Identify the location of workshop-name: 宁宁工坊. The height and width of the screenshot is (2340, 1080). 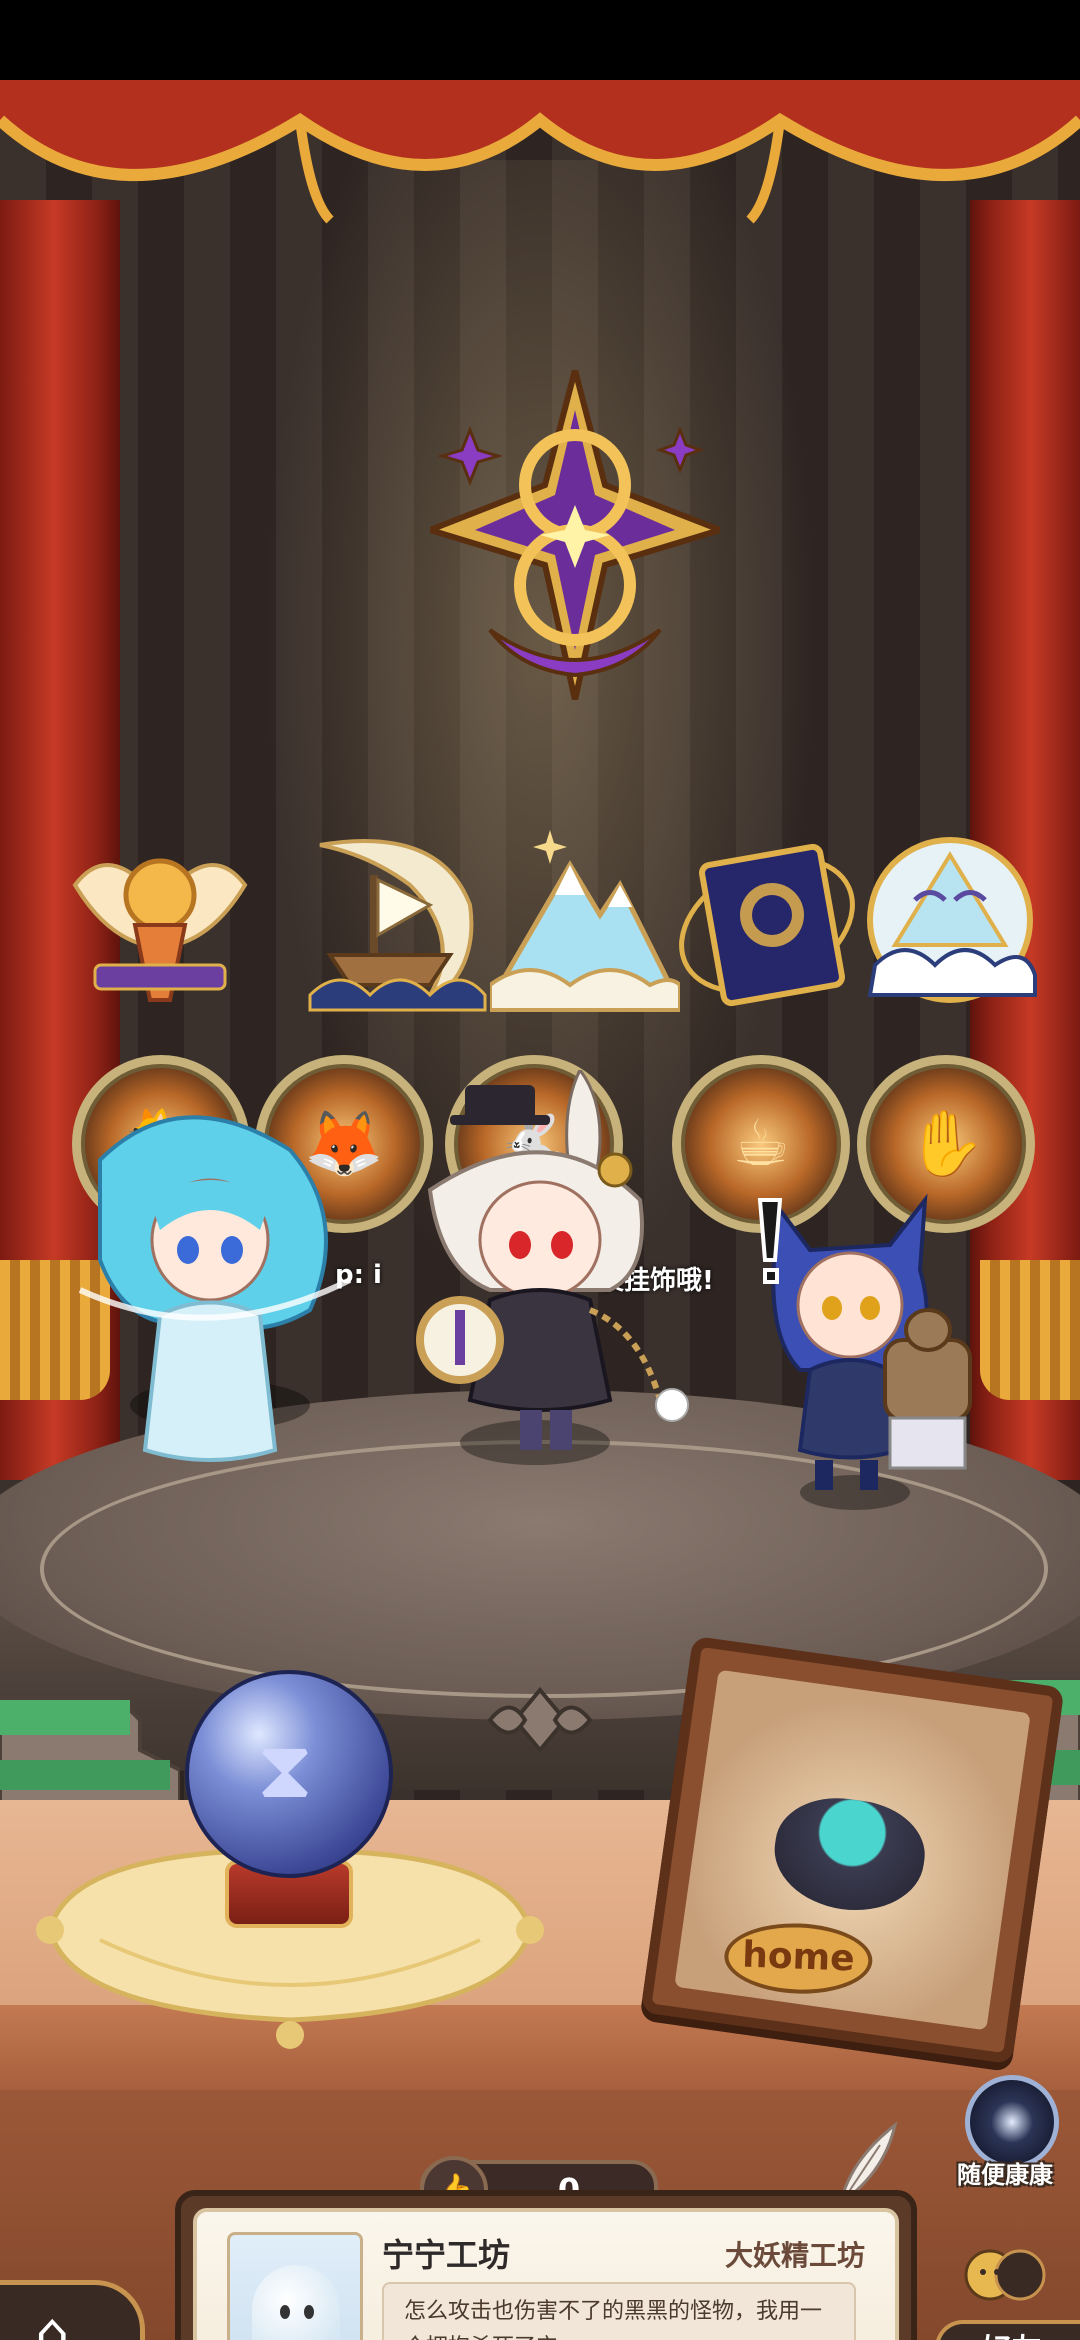
(446, 2255).